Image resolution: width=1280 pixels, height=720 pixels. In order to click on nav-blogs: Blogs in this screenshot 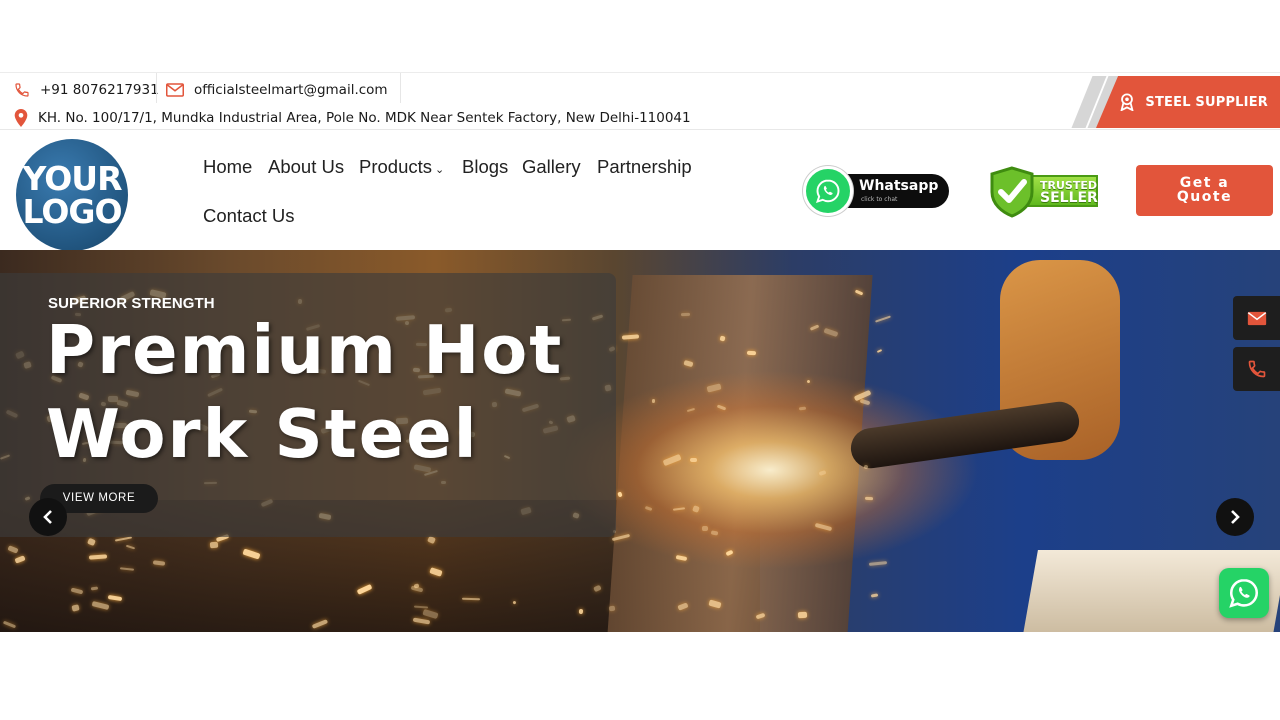, I will do `click(485, 167)`.